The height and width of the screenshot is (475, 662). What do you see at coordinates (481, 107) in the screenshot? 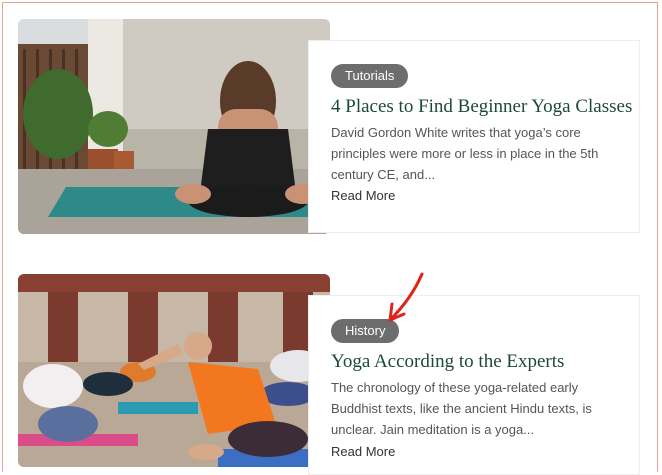
I see `post-title: 4 Places to Find Beginner Yoga Classes` at bounding box center [481, 107].